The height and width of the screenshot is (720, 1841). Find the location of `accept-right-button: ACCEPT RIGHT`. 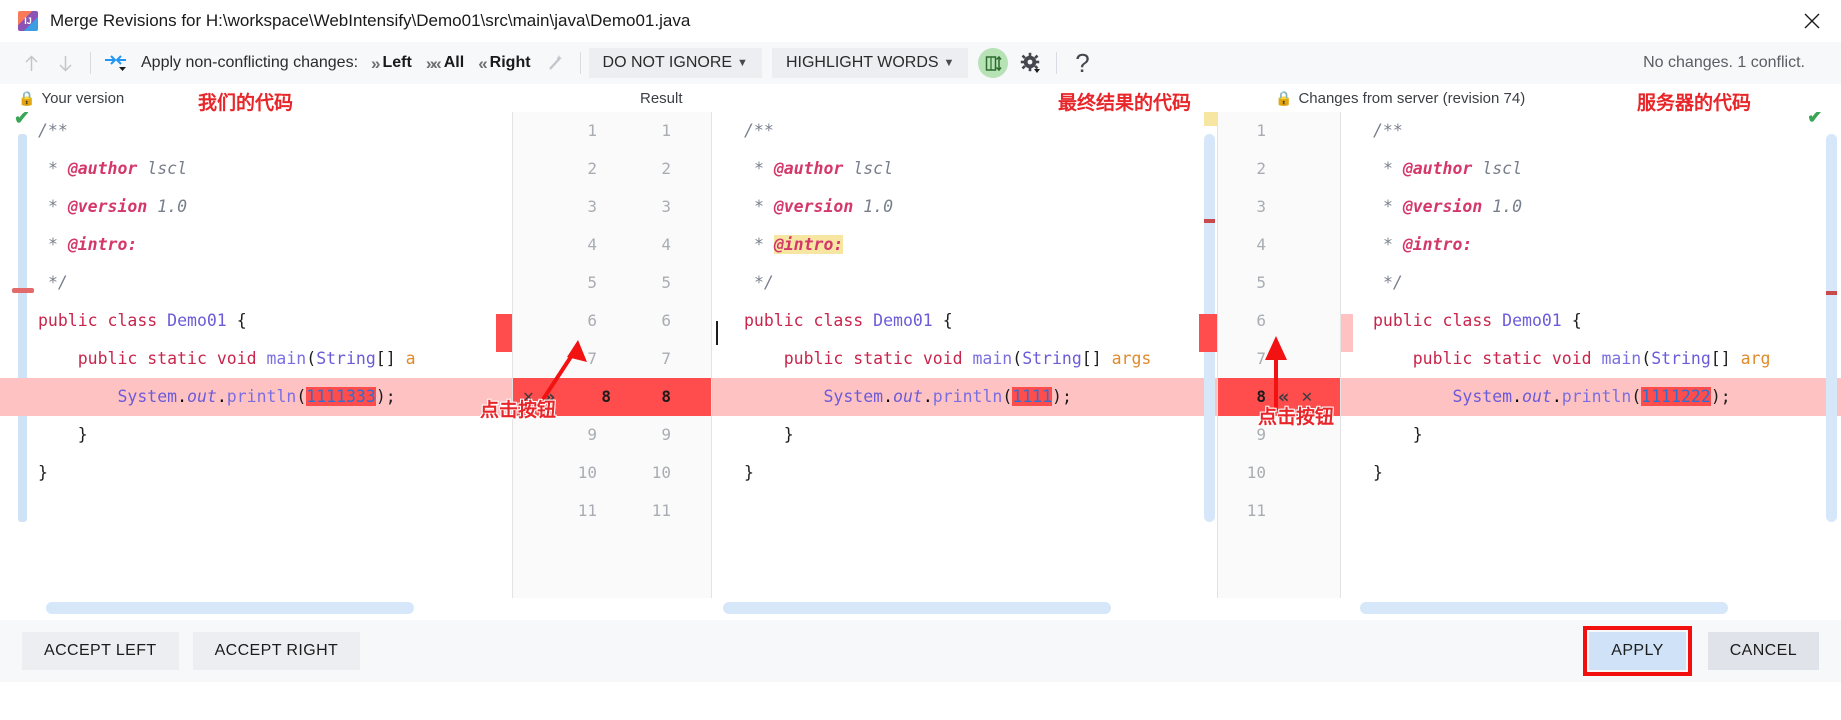

accept-right-button: ACCEPT RIGHT is located at coordinates (276, 651).